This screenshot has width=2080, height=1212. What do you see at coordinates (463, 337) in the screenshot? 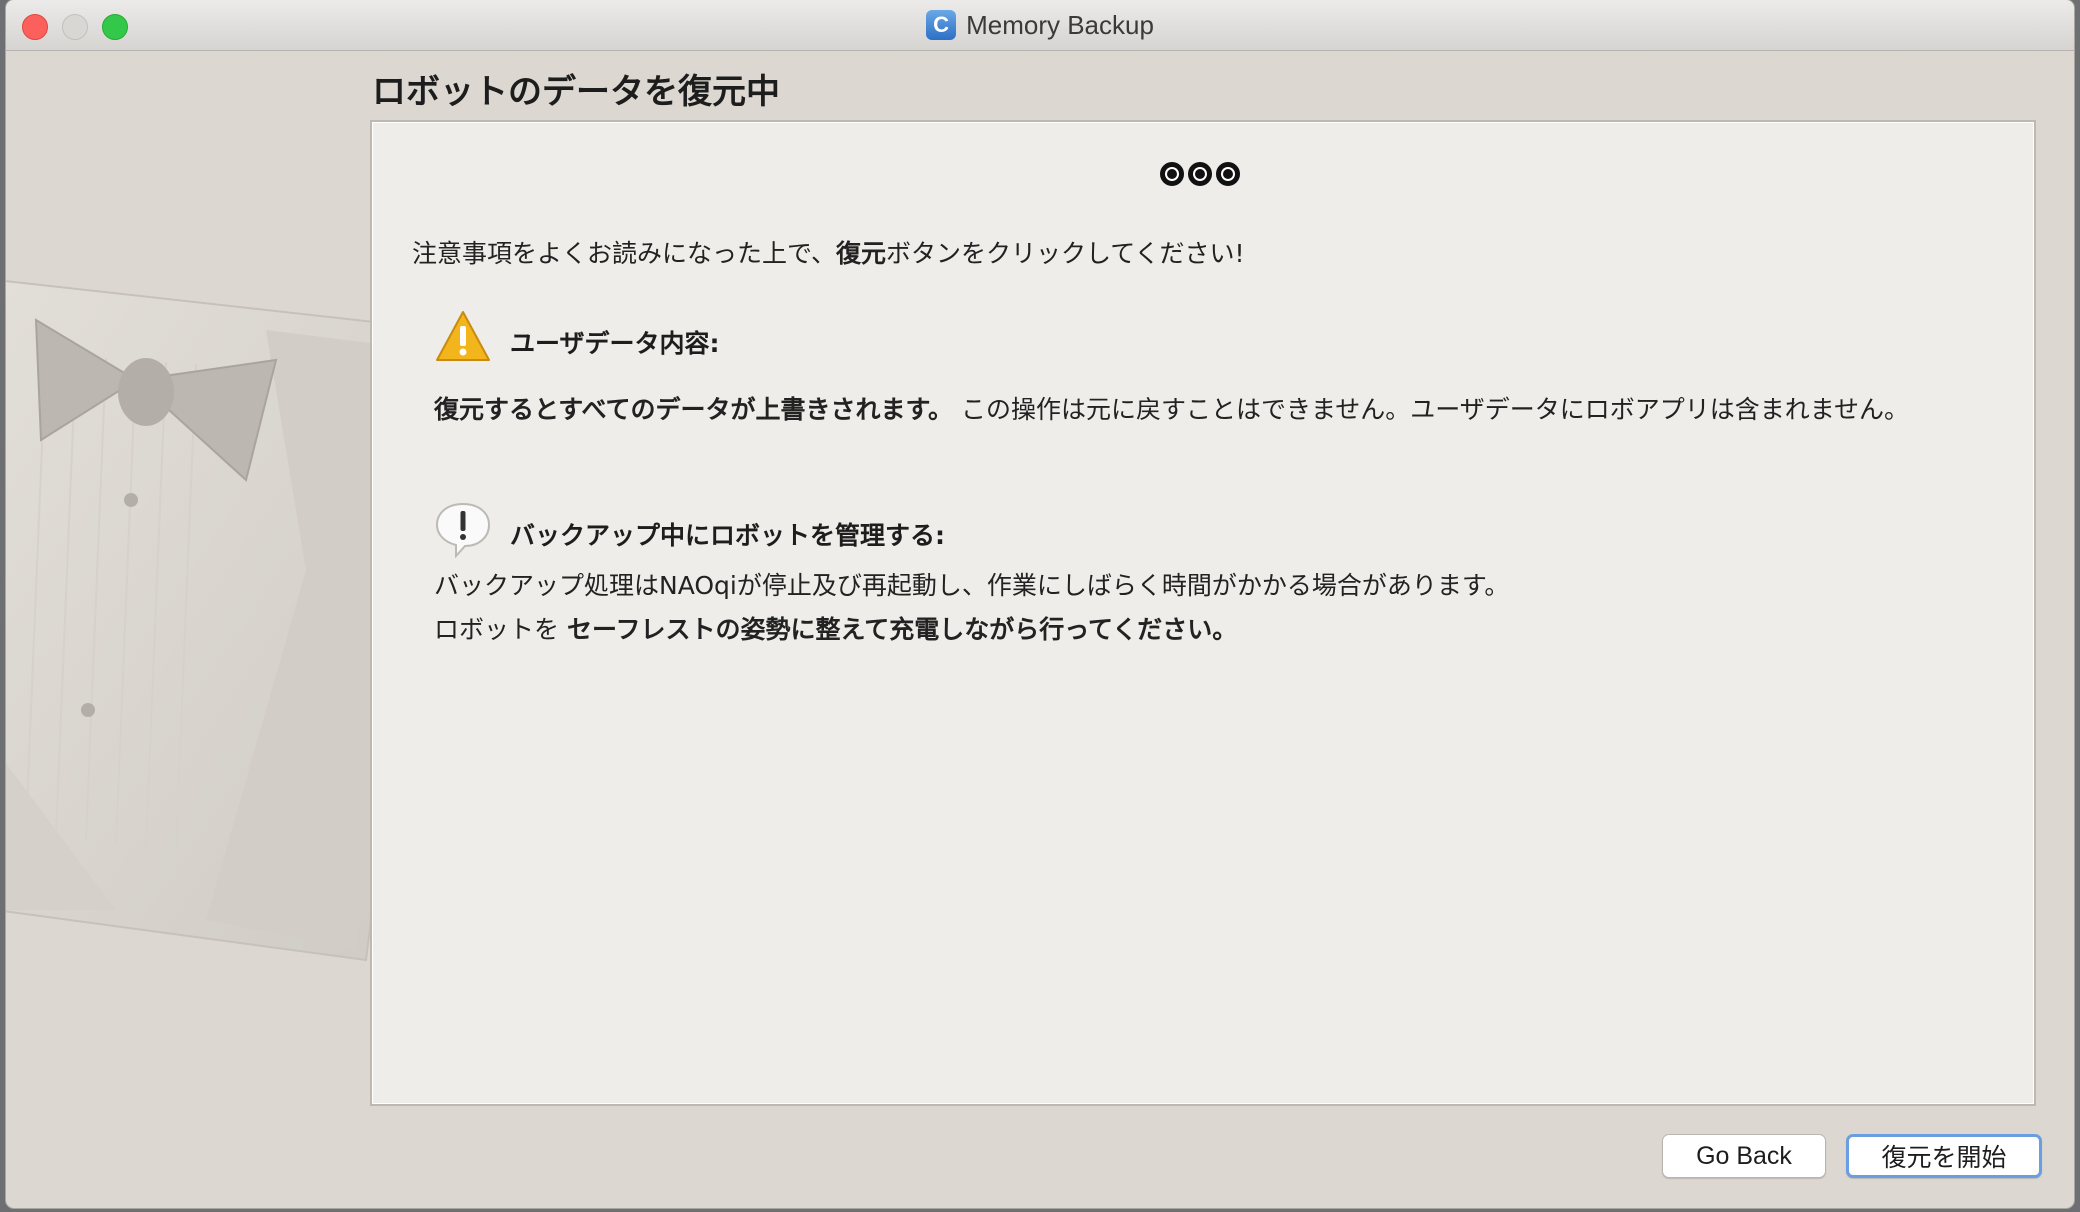
I see `warning-triangle-icon` at bounding box center [463, 337].